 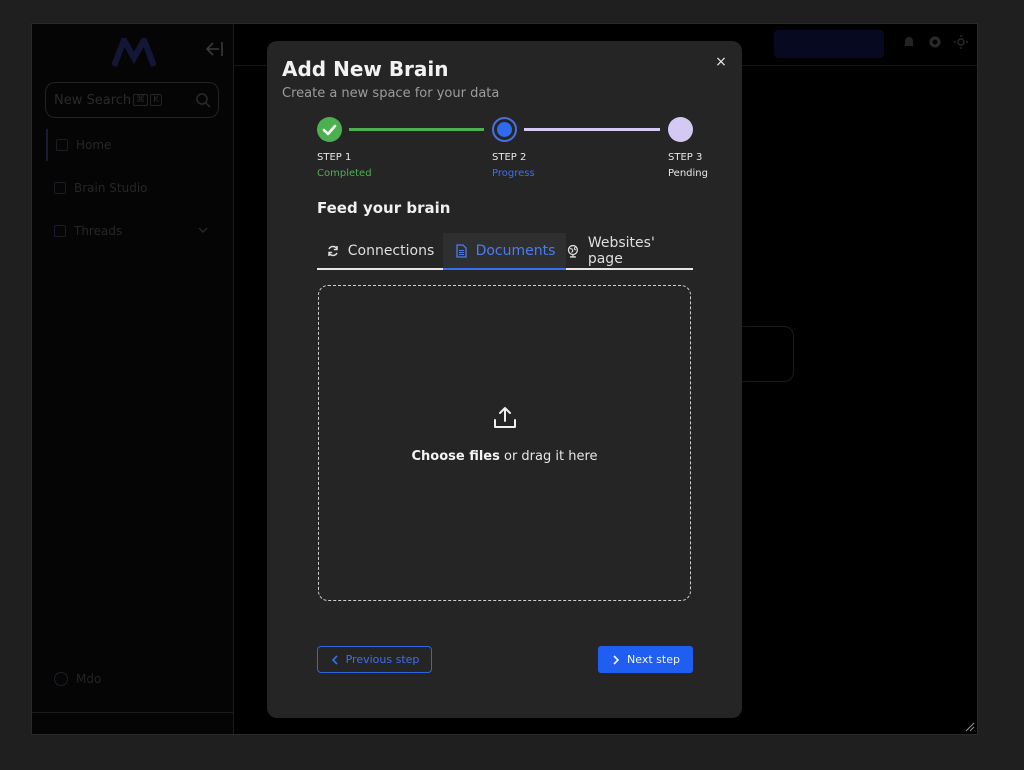 What do you see at coordinates (969, 726) in the screenshot?
I see `resize-handle-icon` at bounding box center [969, 726].